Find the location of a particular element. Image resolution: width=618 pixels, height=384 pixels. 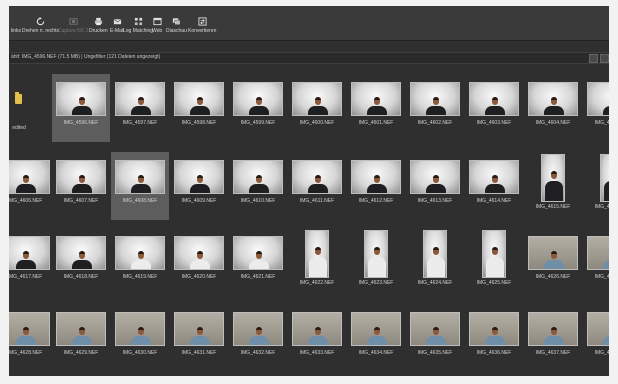

web-button: Web is located at coordinates (157, 25).